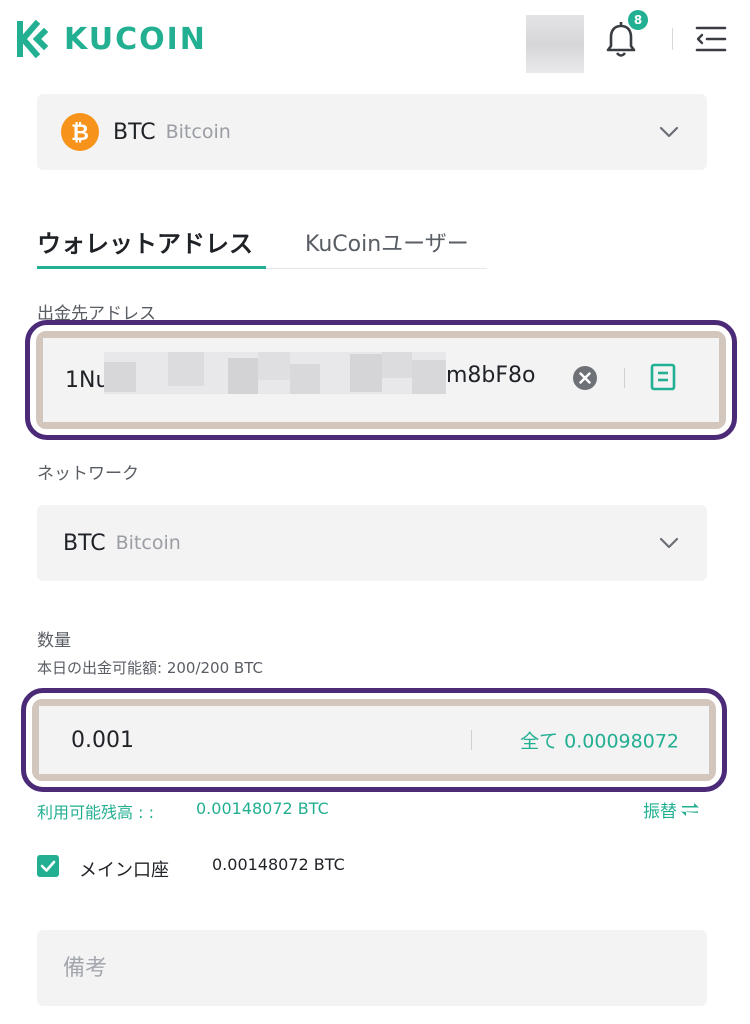 This screenshot has width=750, height=1024. Describe the element at coordinates (148, 543) in the screenshot. I see `network-name: Bitcoin` at that location.